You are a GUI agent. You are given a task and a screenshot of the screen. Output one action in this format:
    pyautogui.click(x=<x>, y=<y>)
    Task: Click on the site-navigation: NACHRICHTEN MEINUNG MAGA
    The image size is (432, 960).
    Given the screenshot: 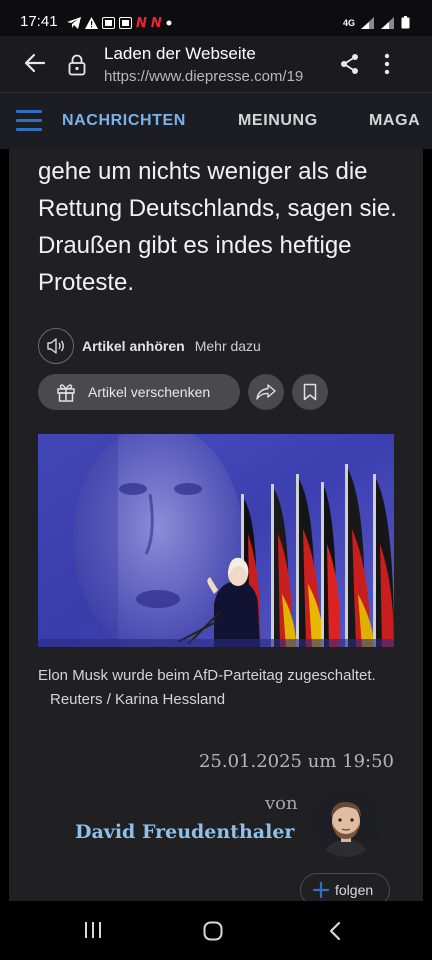 What is the action you would take?
    pyautogui.click(x=216, y=121)
    